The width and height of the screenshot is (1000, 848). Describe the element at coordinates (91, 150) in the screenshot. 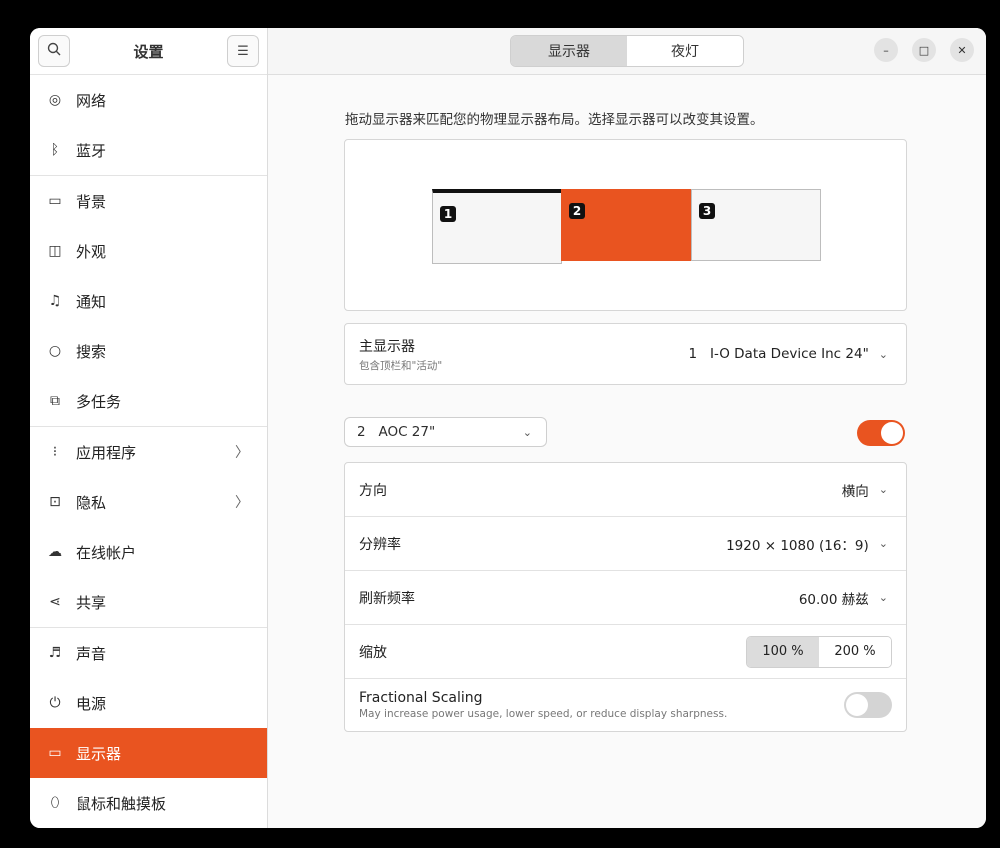

I see `sidebar-item-label: 蓝牙` at that location.